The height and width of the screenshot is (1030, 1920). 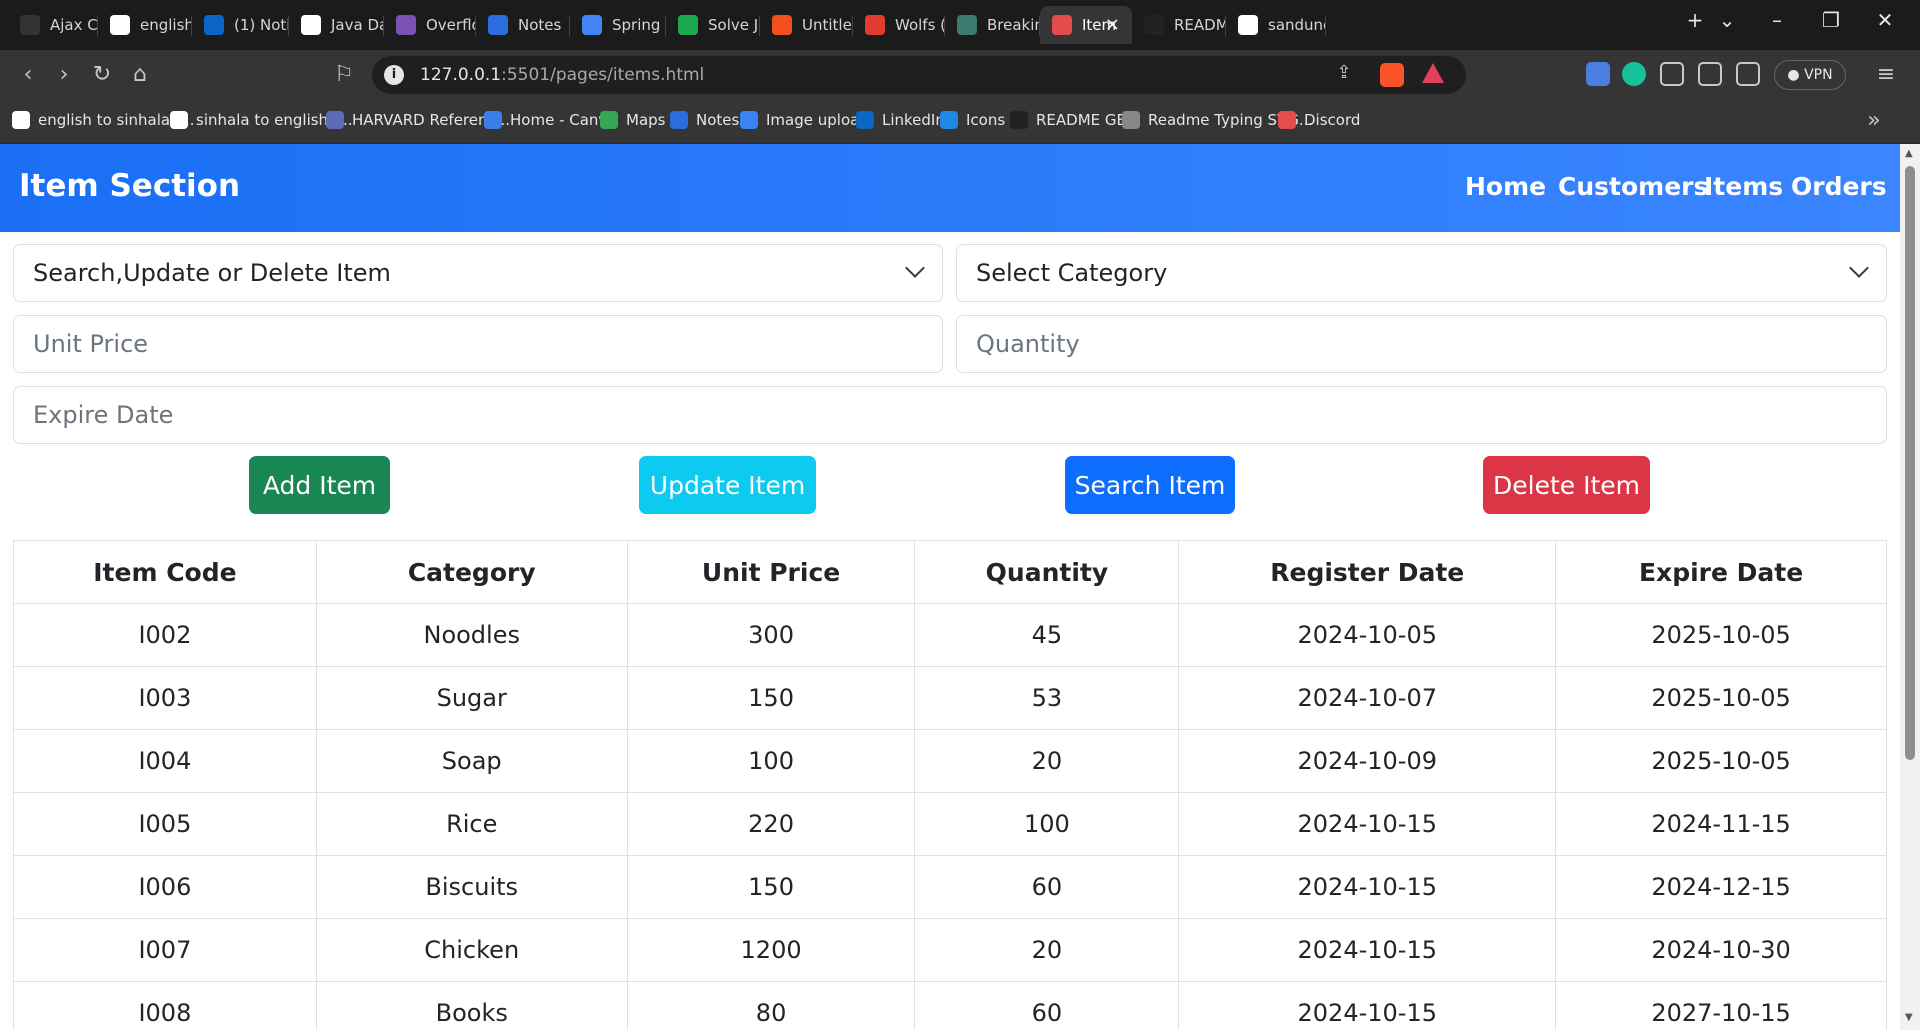 What do you see at coordinates (1344, 72) in the screenshot?
I see `share-icon: ⇪` at bounding box center [1344, 72].